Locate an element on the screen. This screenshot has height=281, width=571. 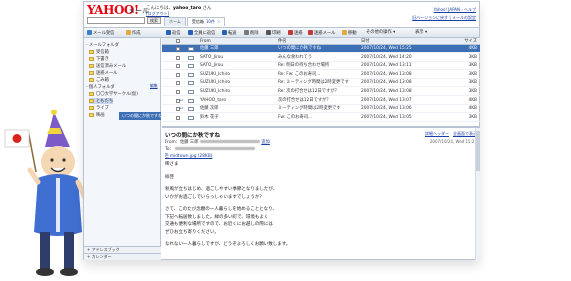
address-book-link: + アドレスブック is located at coordinates (122, 249).